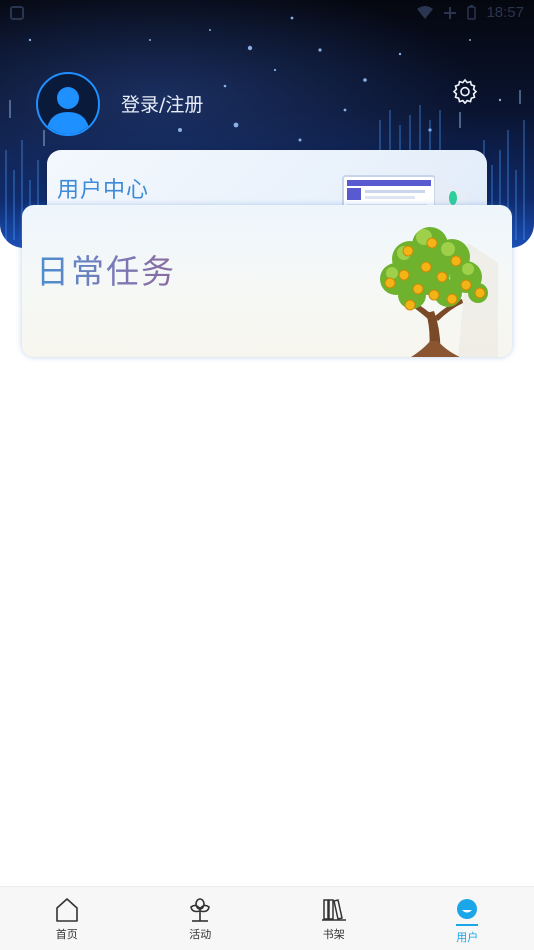 This screenshot has height=950, width=534. What do you see at coordinates (66, 910) in the screenshot?
I see `home-icon` at bounding box center [66, 910].